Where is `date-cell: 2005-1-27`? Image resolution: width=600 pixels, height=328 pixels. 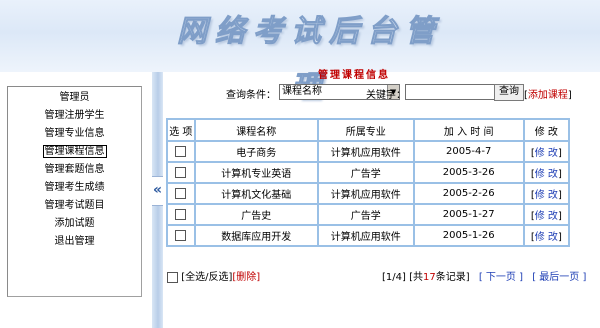
date-cell: 2005-1-27 is located at coordinates (468, 214).